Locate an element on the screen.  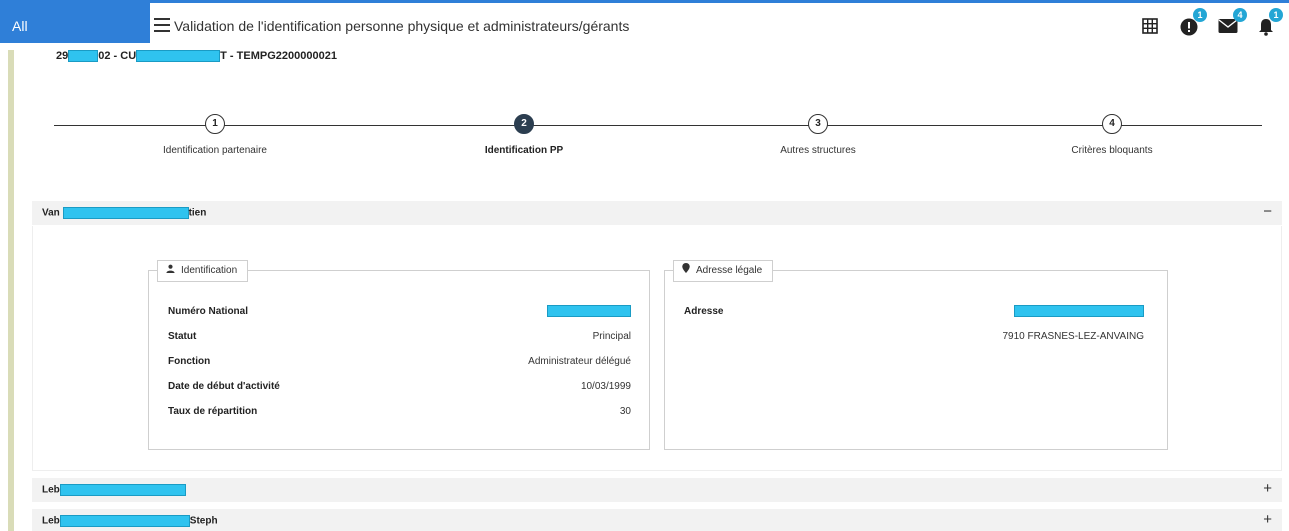
address-line-2: 7910 FRASNES-LEZ-ANVAING is located at coordinates (1073, 336).